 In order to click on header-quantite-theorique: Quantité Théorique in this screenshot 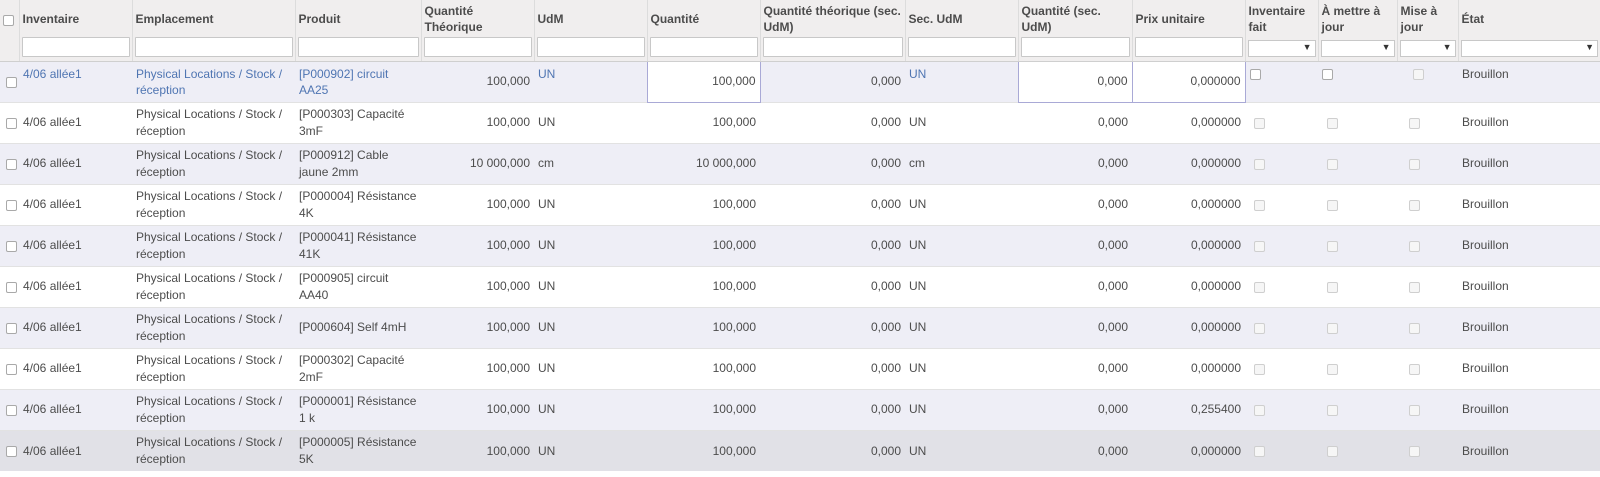, I will do `click(477, 17)`.